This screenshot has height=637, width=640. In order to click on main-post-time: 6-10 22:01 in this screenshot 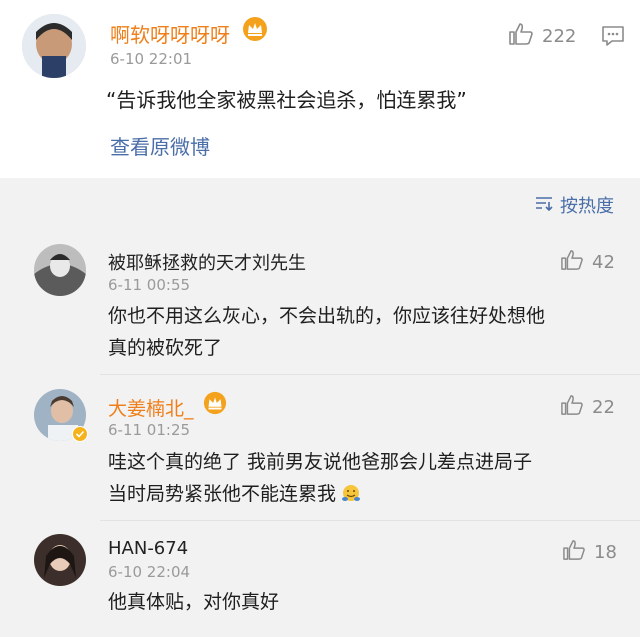, I will do `click(151, 59)`.